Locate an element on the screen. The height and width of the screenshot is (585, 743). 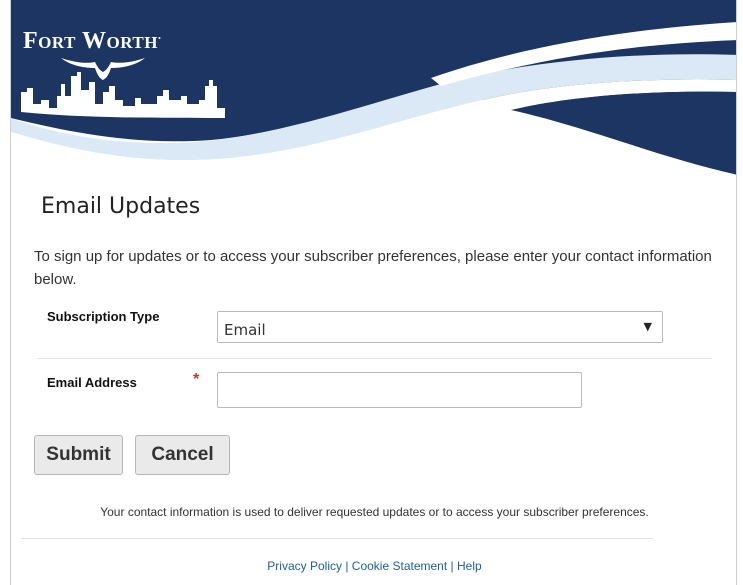
subscription-type-select: Email ▼ is located at coordinates (440, 327).